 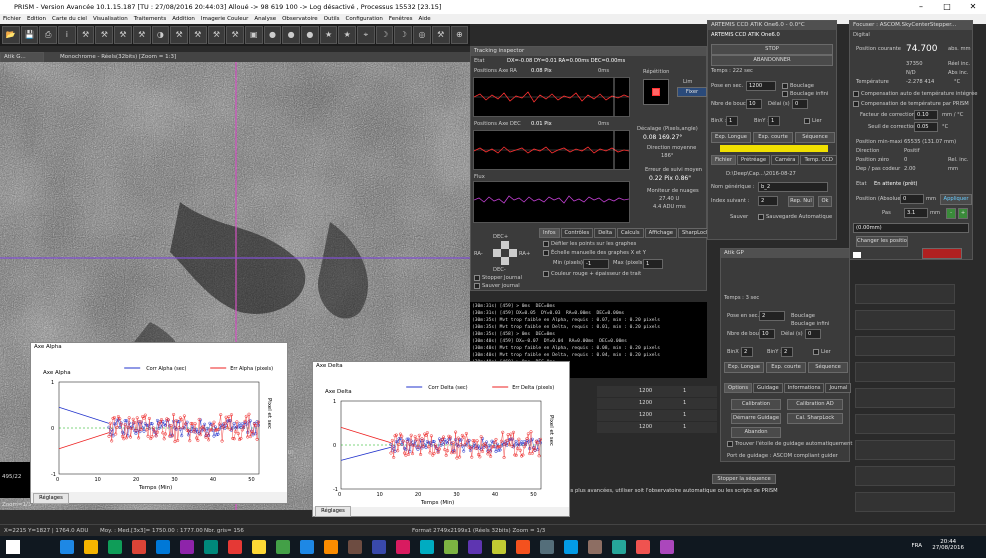 I want to click on tab-infos: Infos, so click(x=549, y=233).